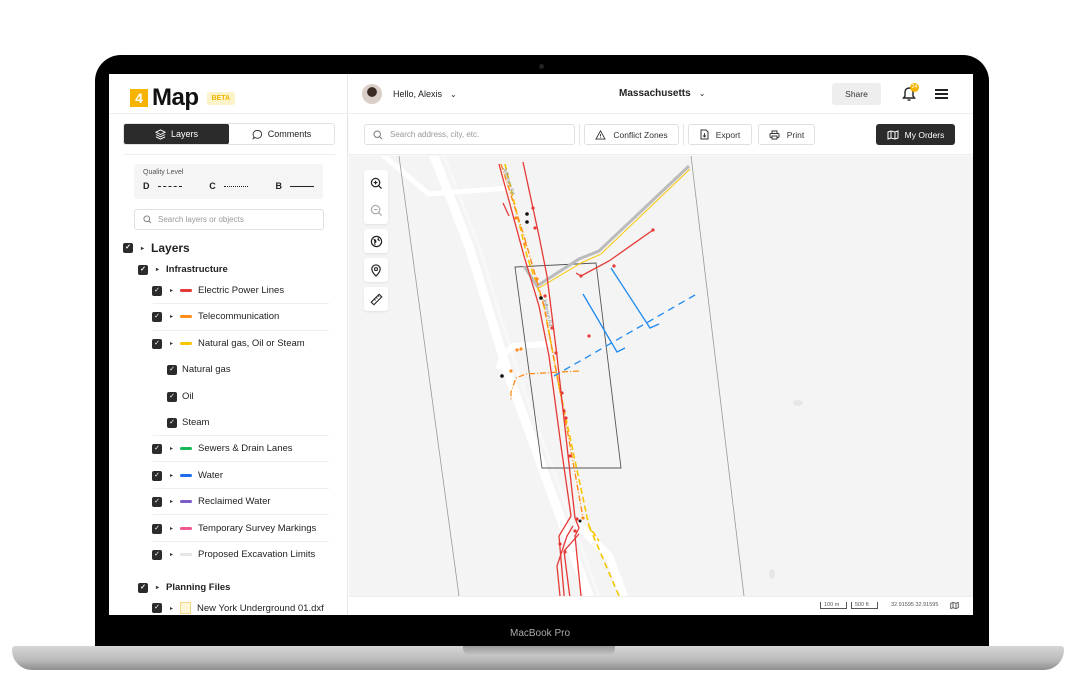 This screenshot has width=1080, height=695. I want to click on layer-search-input: Search layers or objects, so click(229, 219).